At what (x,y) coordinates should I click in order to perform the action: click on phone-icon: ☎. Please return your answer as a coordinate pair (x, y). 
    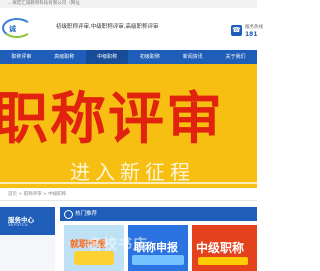
    Looking at the image, I should click on (236, 30).